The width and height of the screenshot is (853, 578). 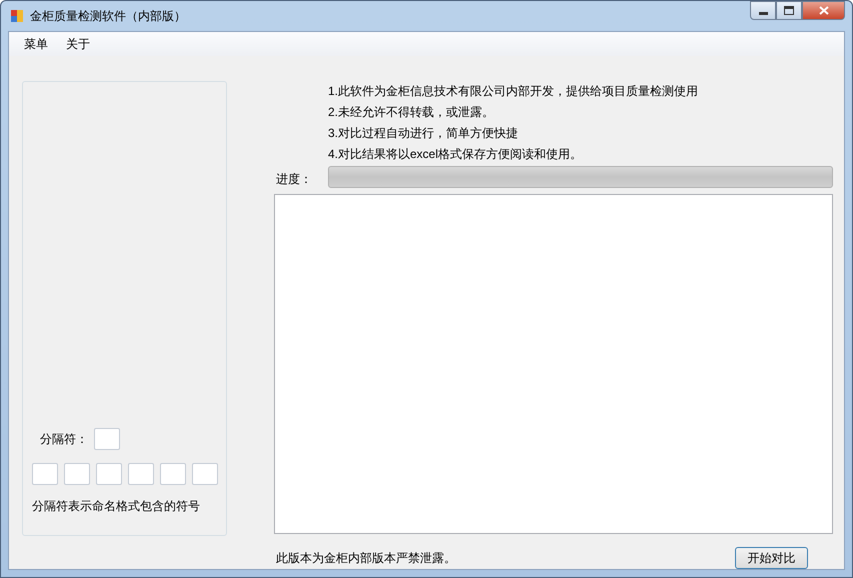 What do you see at coordinates (412, 112) in the screenshot?
I see `note-text: 2.未经允许不得转载，或泄露。` at bounding box center [412, 112].